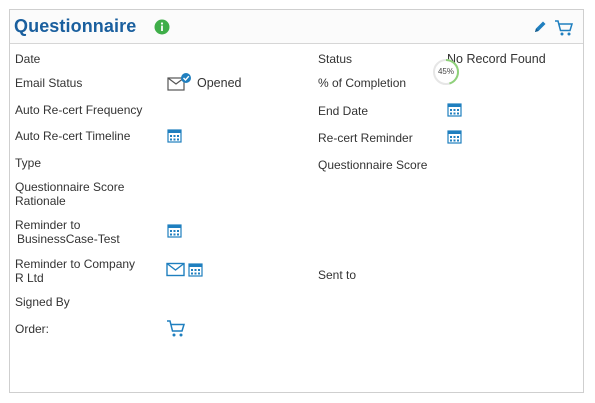 The height and width of the screenshot is (403, 595). Describe the element at coordinates (175, 269) in the screenshot. I see `mail-icon` at that location.